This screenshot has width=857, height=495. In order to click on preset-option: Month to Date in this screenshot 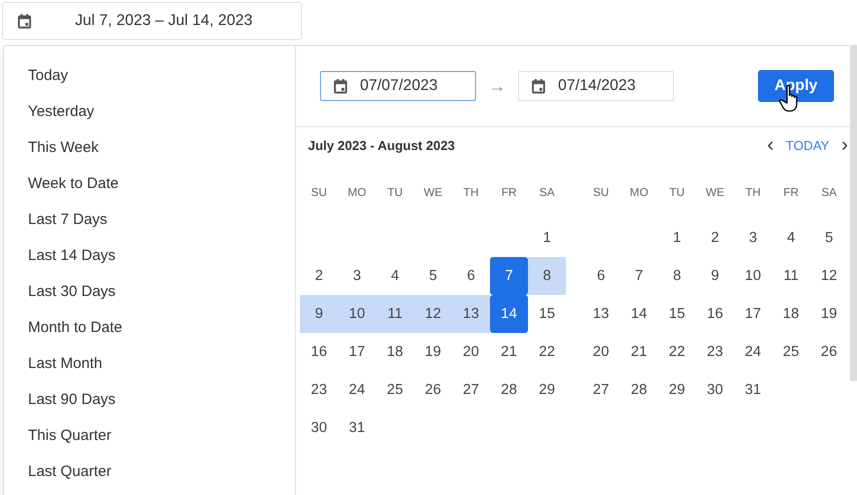, I will do `click(63, 328)`.